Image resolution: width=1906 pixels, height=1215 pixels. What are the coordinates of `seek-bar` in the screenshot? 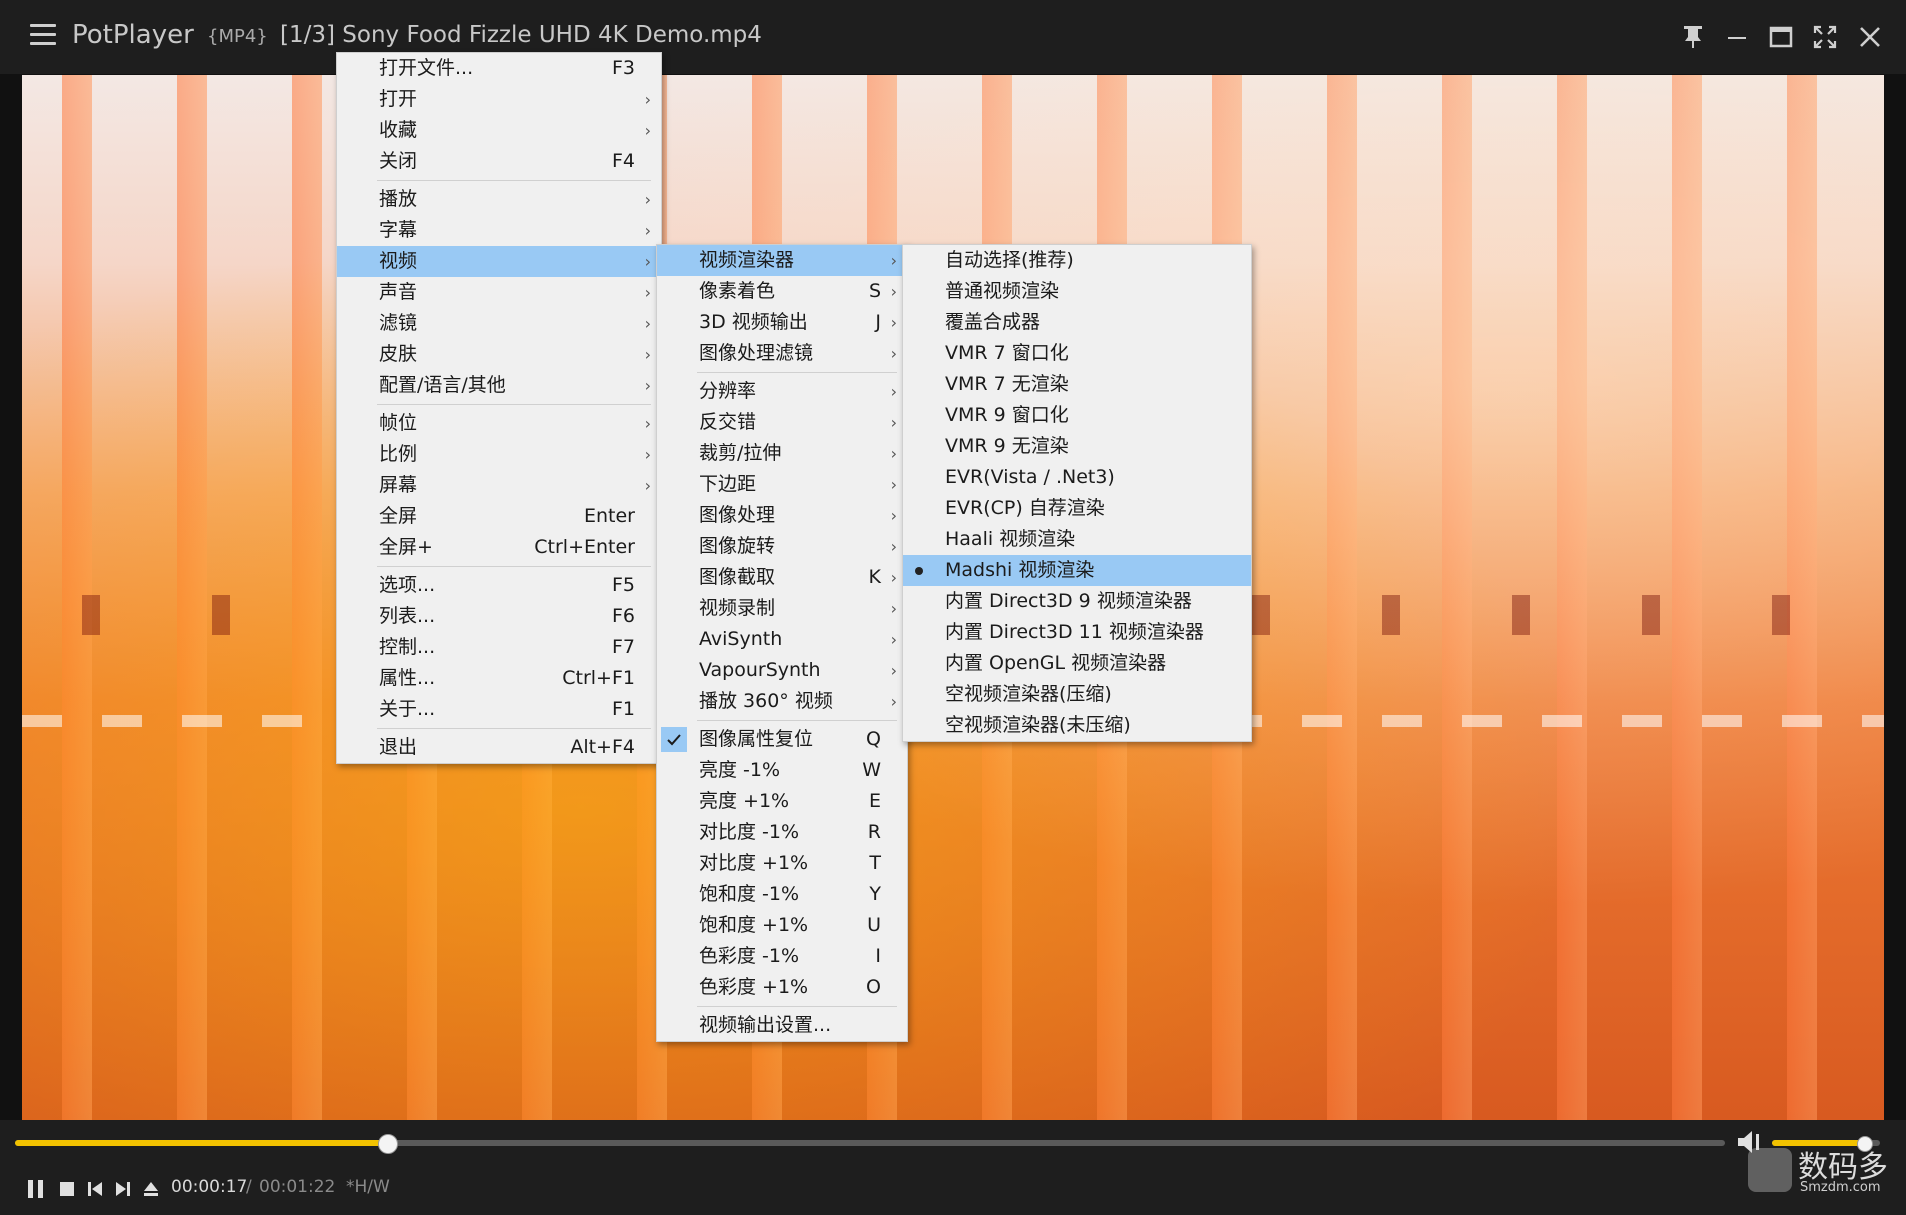 It's located at (870, 1144).